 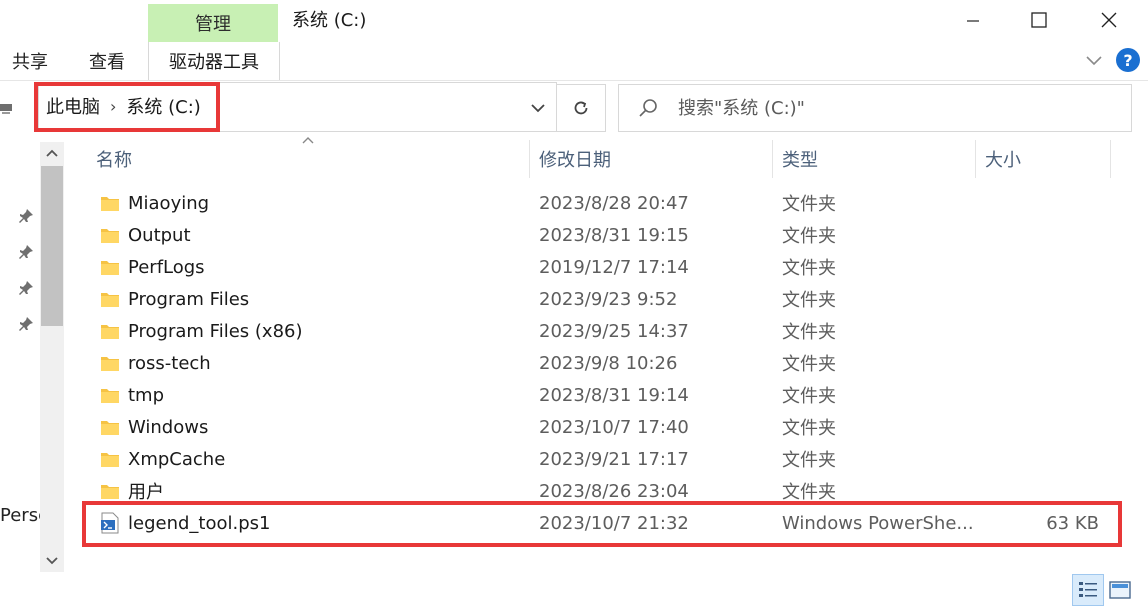 What do you see at coordinates (114, 159) in the screenshot?
I see `column-header-name: 名称` at bounding box center [114, 159].